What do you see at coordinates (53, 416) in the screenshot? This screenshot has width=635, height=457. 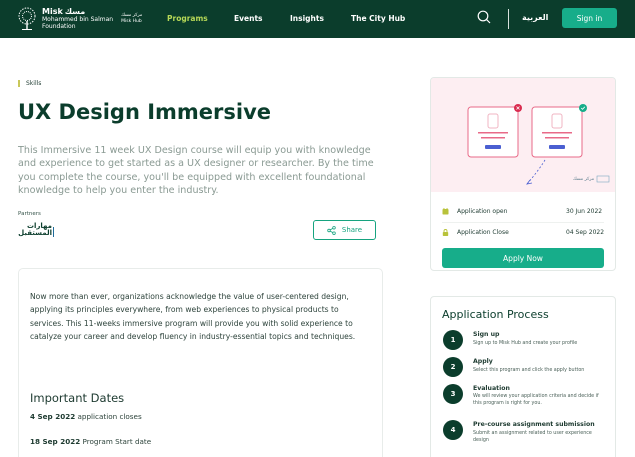 I see `date-value: 4 Sep 2022` at bounding box center [53, 416].